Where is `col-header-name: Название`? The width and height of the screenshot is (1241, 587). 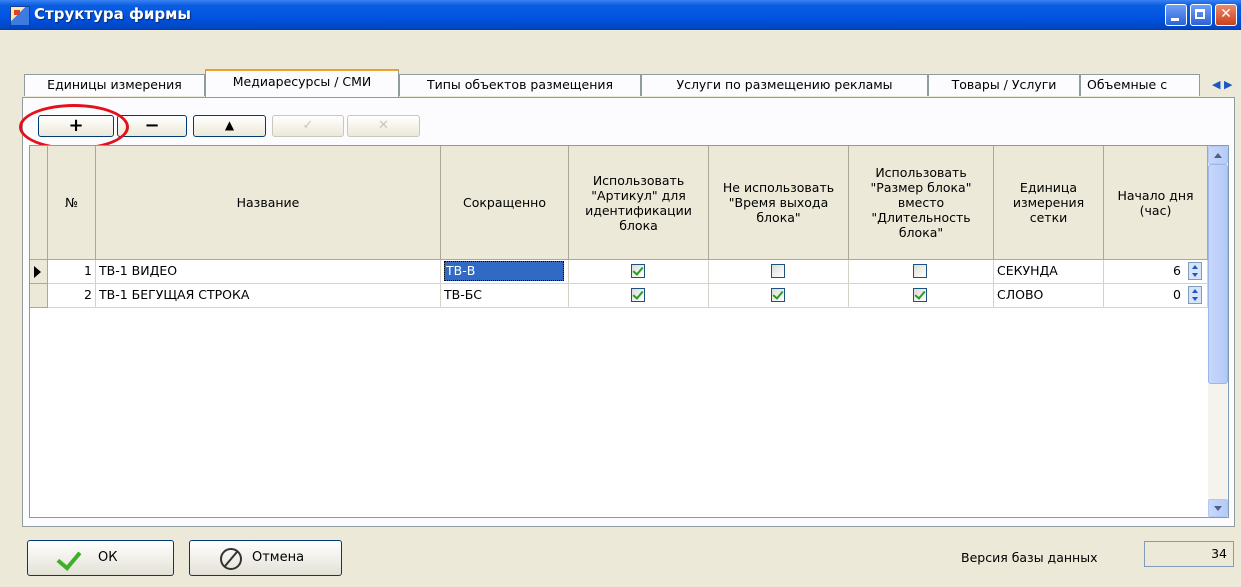 col-header-name: Название is located at coordinates (268, 203).